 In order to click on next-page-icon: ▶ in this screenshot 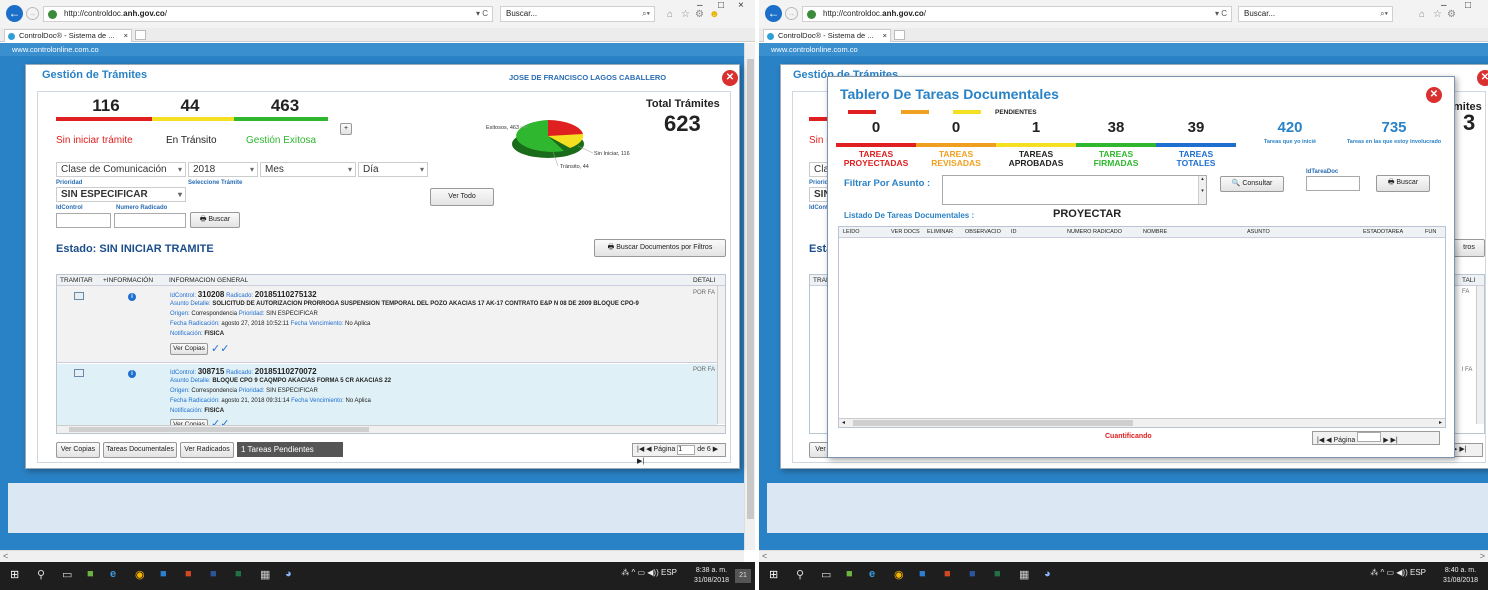, I will do `click(1385, 440)`.